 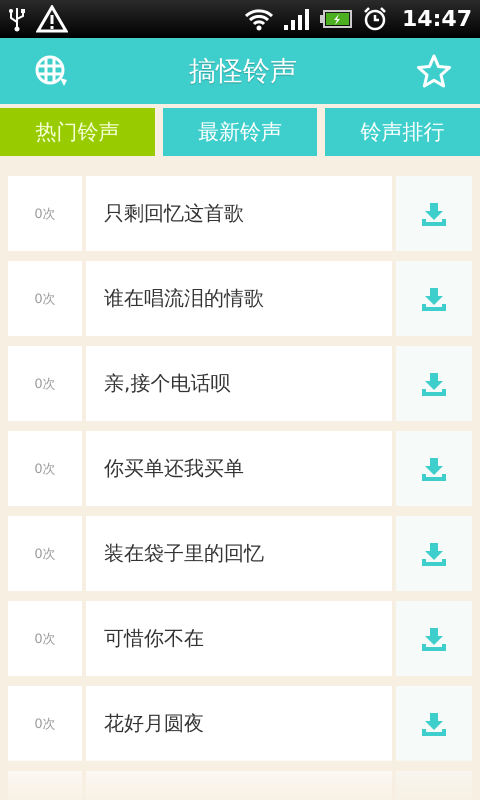 I want to click on ringtone-title: 可惜你不在, so click(x=239, y=638).